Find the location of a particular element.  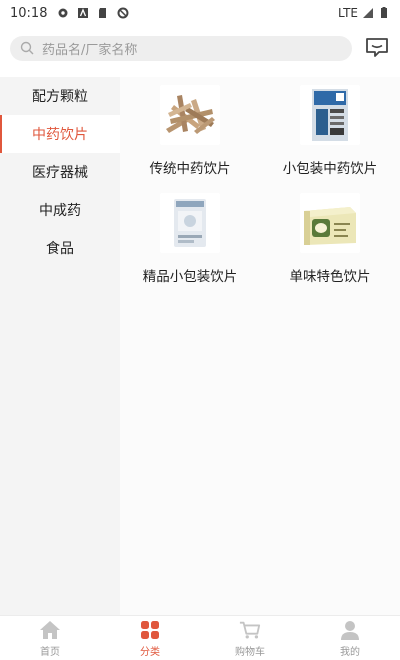

gift-box-image is located at coordinates (330, 223).